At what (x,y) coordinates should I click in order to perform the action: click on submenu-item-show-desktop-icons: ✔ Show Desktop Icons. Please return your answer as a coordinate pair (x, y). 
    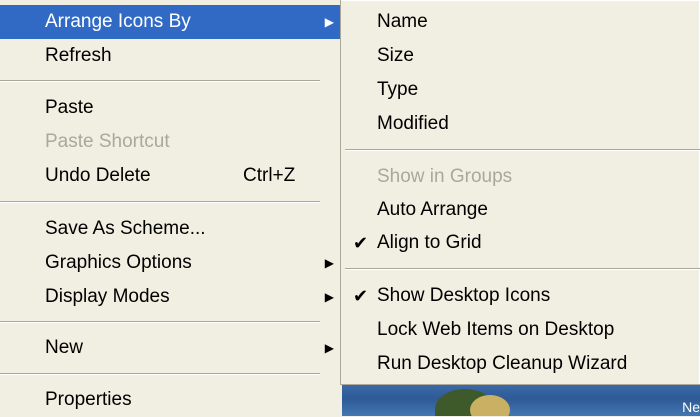
    Looking at the image, I should click on (520, 296).